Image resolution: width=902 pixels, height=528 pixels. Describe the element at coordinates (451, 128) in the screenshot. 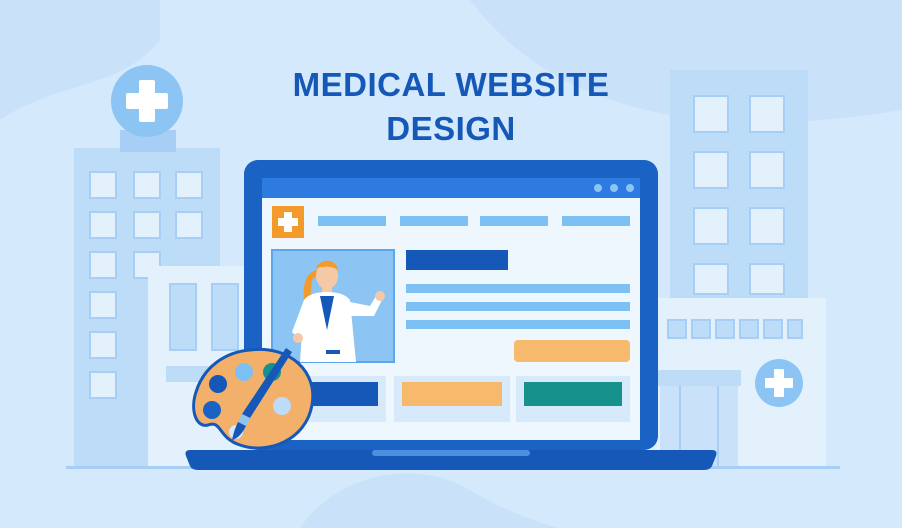

I see `page-title-line-2: DESIGN` at that location.